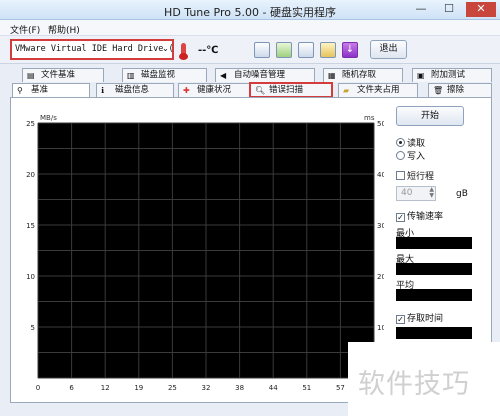 The image size is (500, 416). I want to click on folder-icon: ▰, so click(346, 90).